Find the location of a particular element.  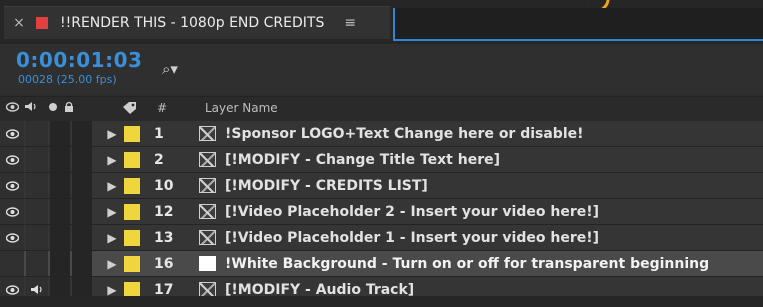

layer-number: 2 is located at coordinates (159, 159).